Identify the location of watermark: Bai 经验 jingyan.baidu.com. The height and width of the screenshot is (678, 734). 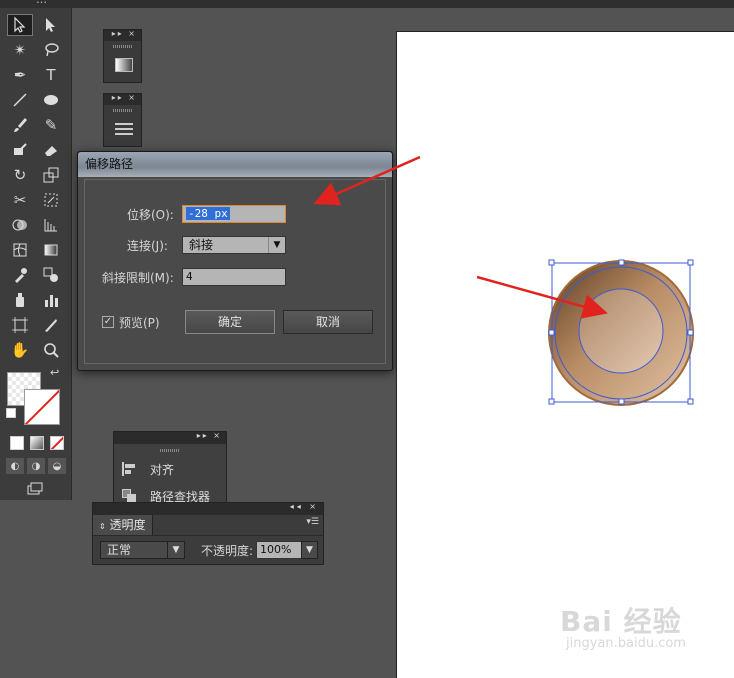
(623, 625).